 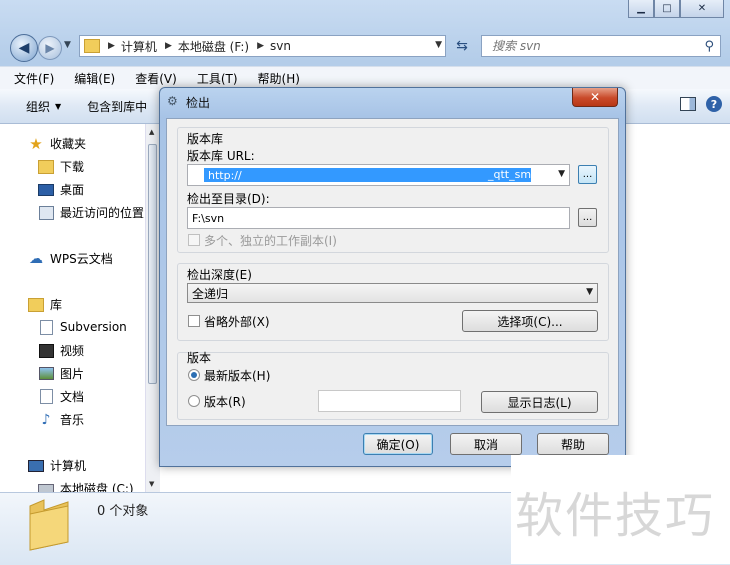 What do you see at coordinates (714, 104) in the screenshot?
I see `help-icon: ?` at bounding box center [714, 104].